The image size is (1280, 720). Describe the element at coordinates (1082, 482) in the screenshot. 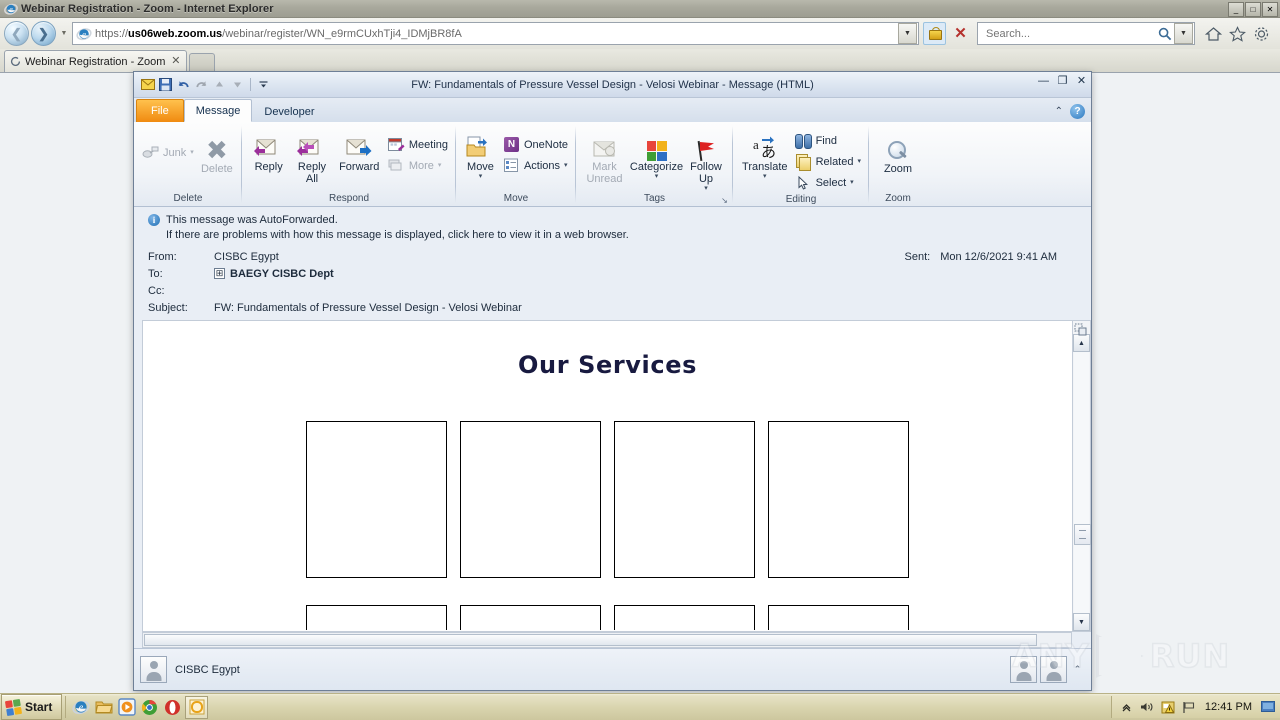

I see `scroll-track` at that location.